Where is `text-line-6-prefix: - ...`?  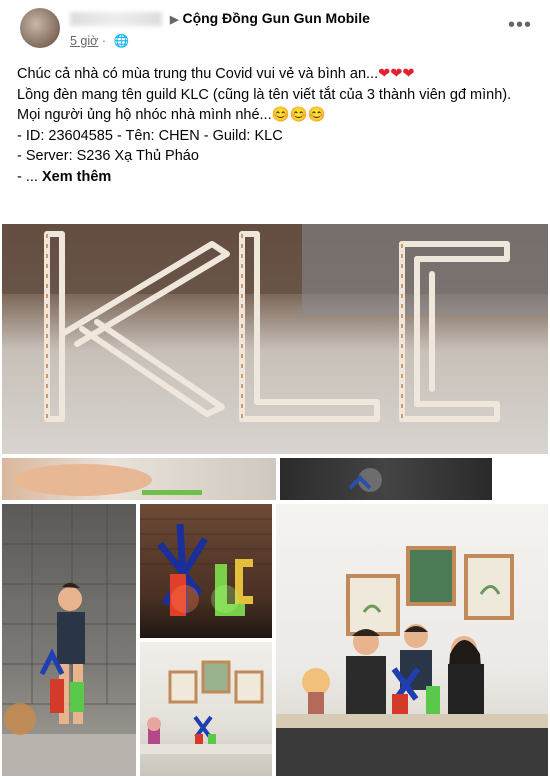 text-line-6-prefix: - ... is located at coordinates (29, 176).